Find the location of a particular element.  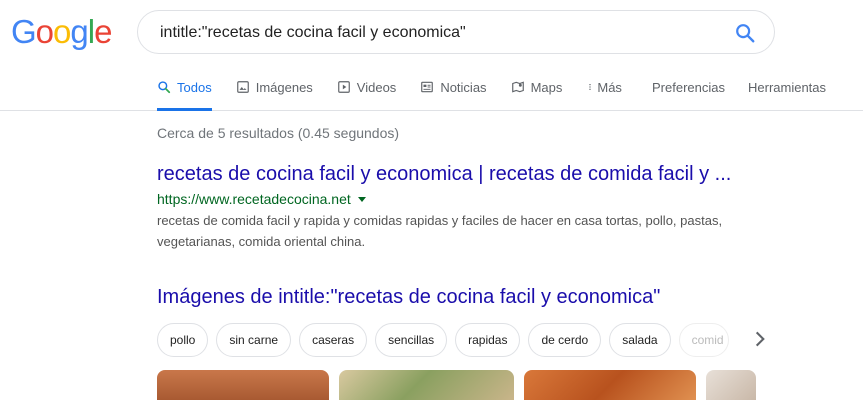

logo-letter: e is located at coordinates (103, 31).